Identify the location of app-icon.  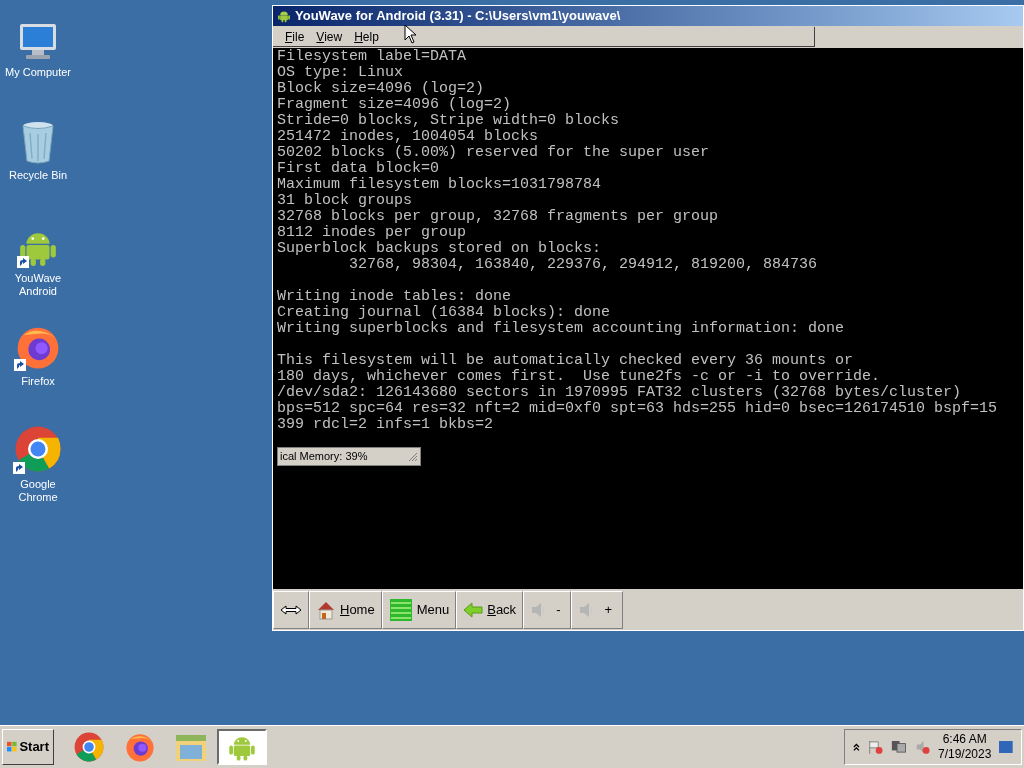
(284, 16).